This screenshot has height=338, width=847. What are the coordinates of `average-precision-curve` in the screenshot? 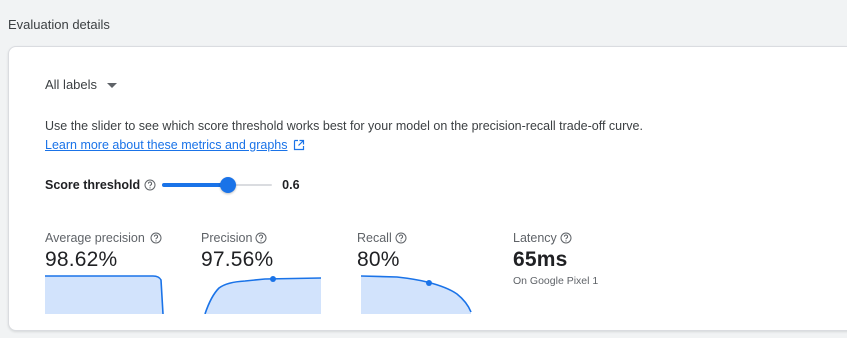 It's located at (104, 294).